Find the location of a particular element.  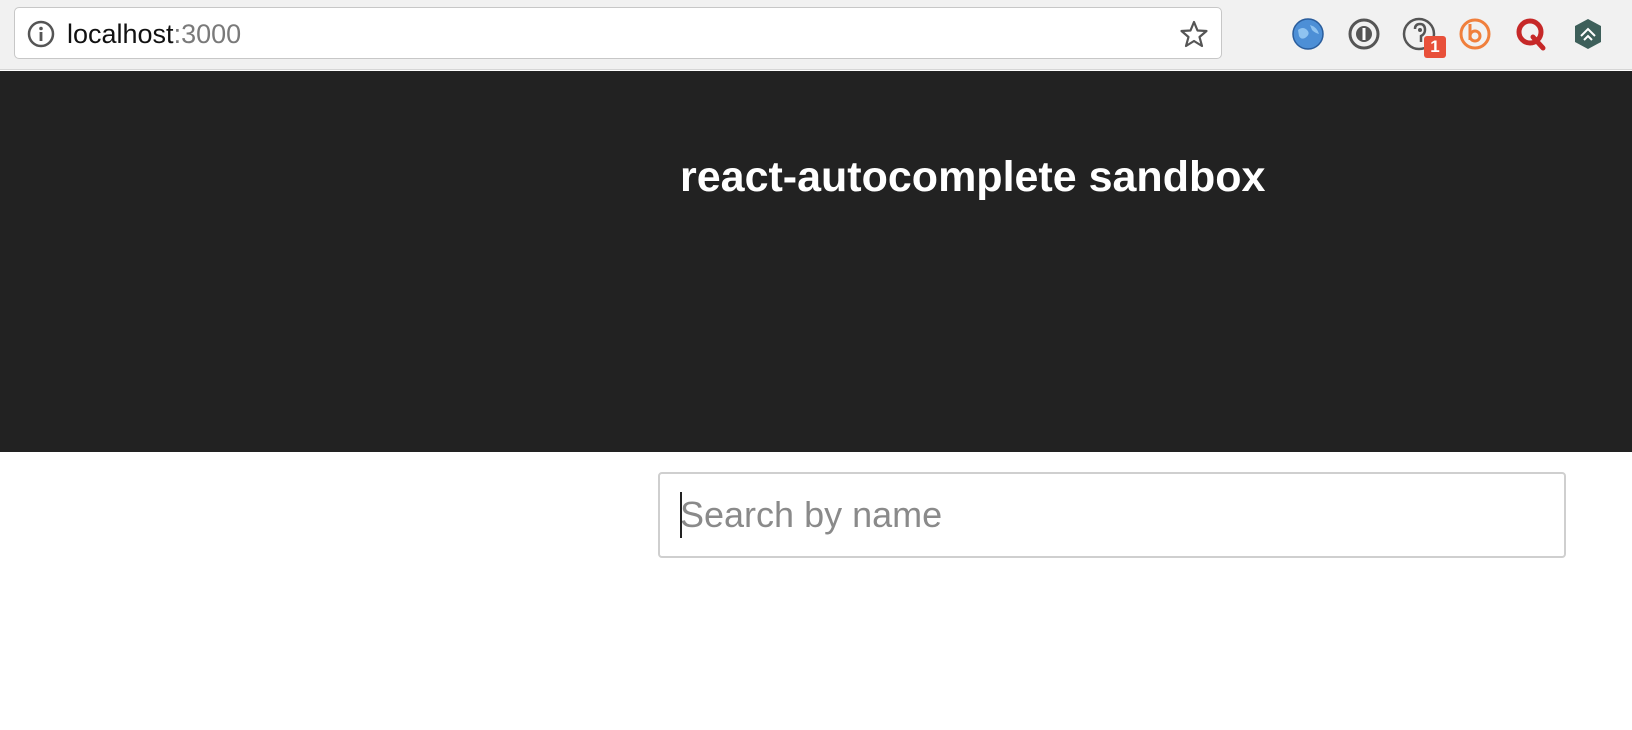

globe-extension-icon is located at coordinates (1308, 34).